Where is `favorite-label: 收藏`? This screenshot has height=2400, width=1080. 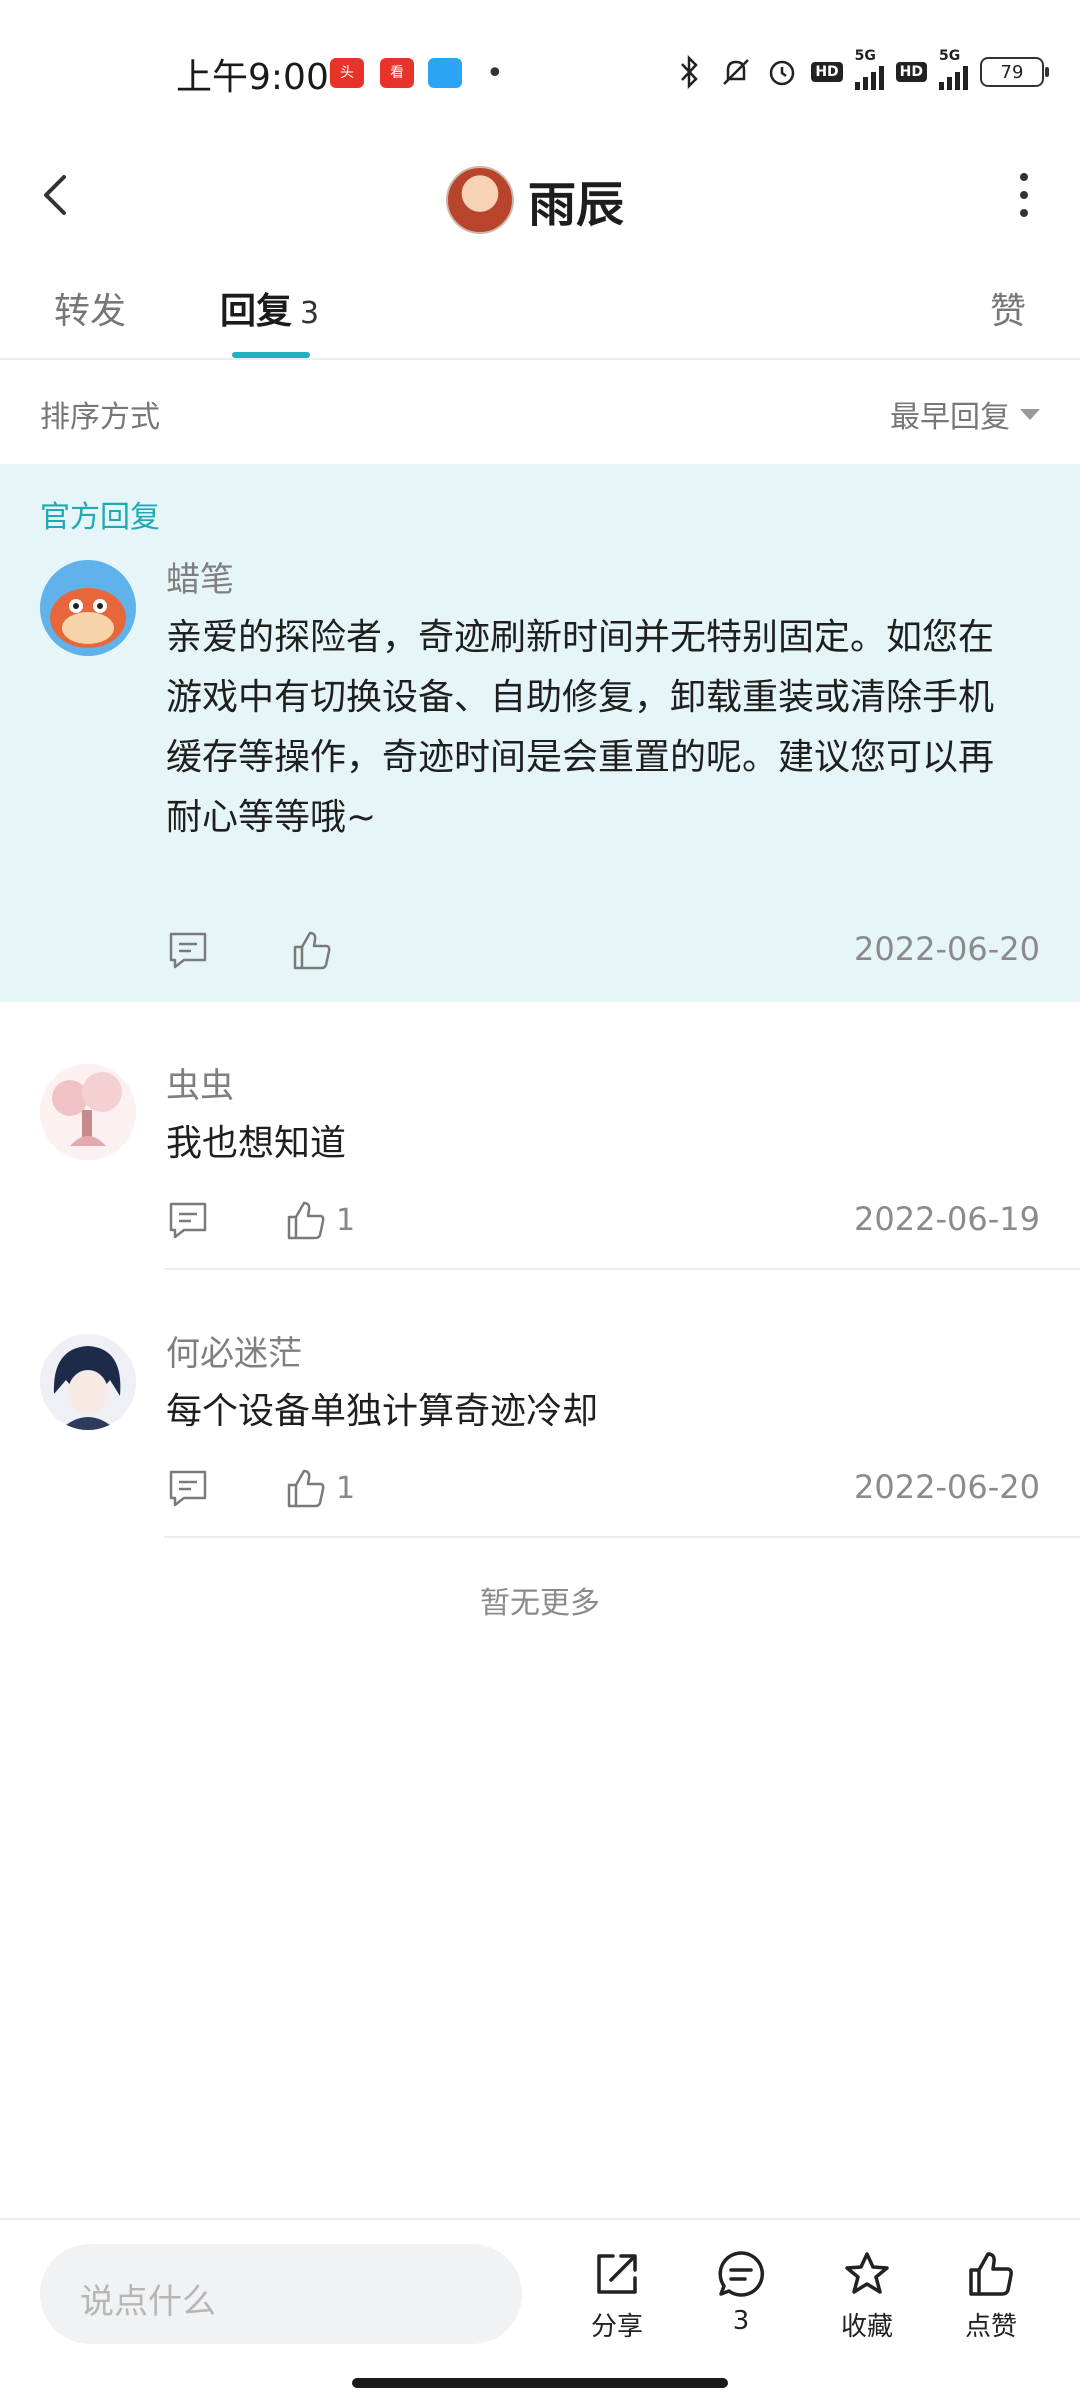
favorite-label: 收藏 is located at coordinates (866, 2327).